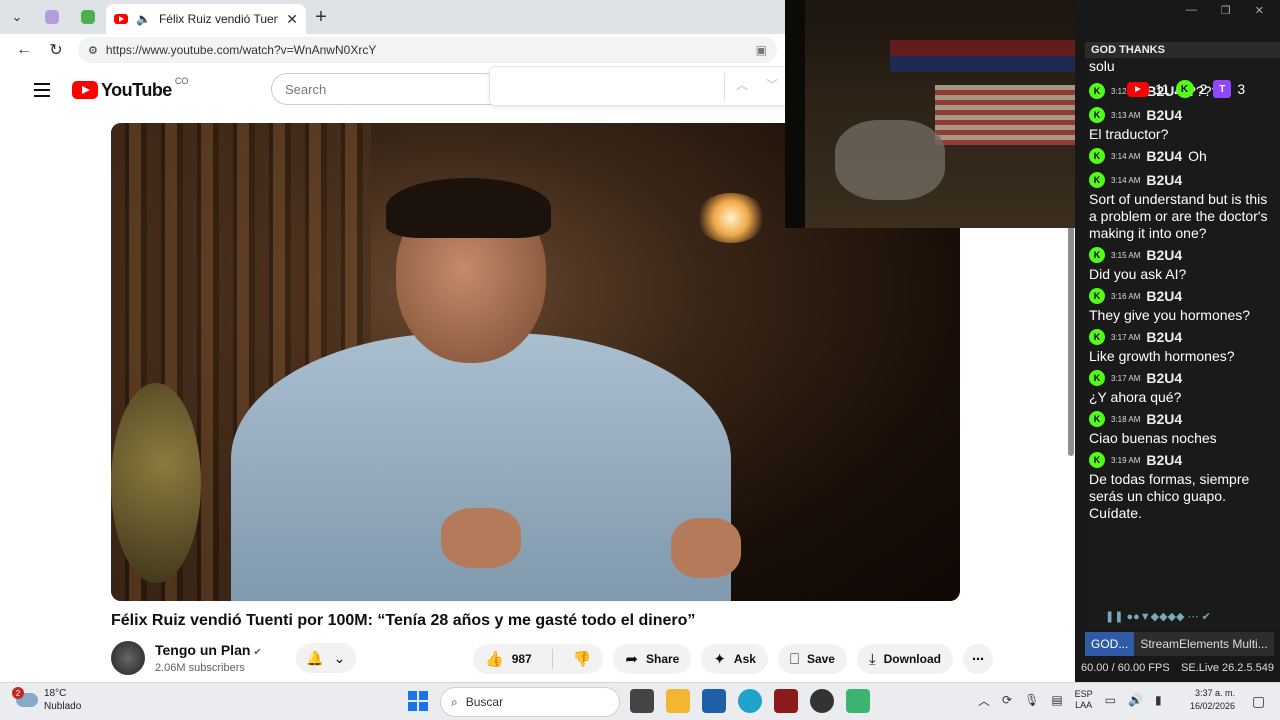  What do you see at coordinates (904, 659) in the screenshot?
I see `download-button: ⤓ Download` at bounding box center [904, 659].